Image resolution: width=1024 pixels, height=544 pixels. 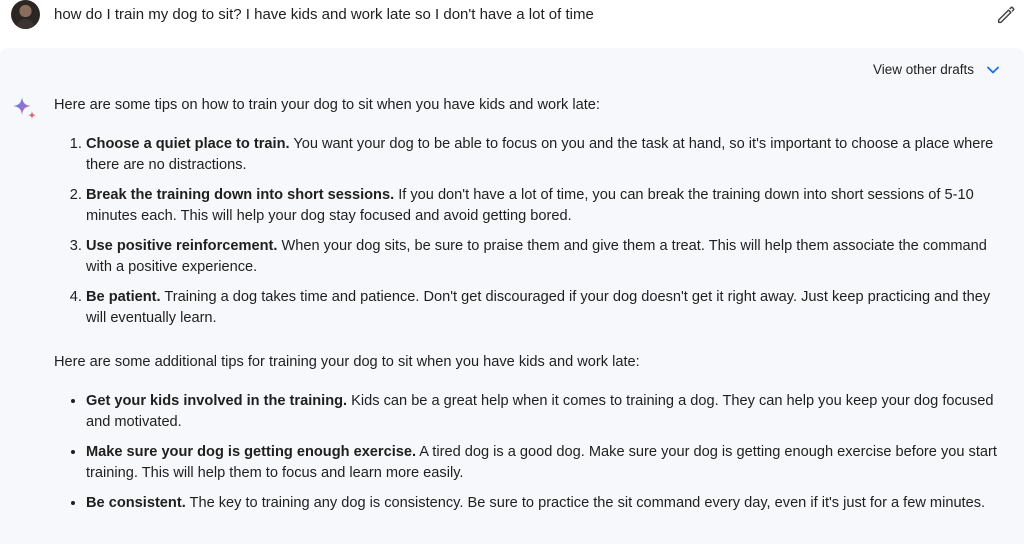 What do you see at coordinates (25, 14) in the screenshot?
I see `user-avatar` at bounding box center [25, 14].